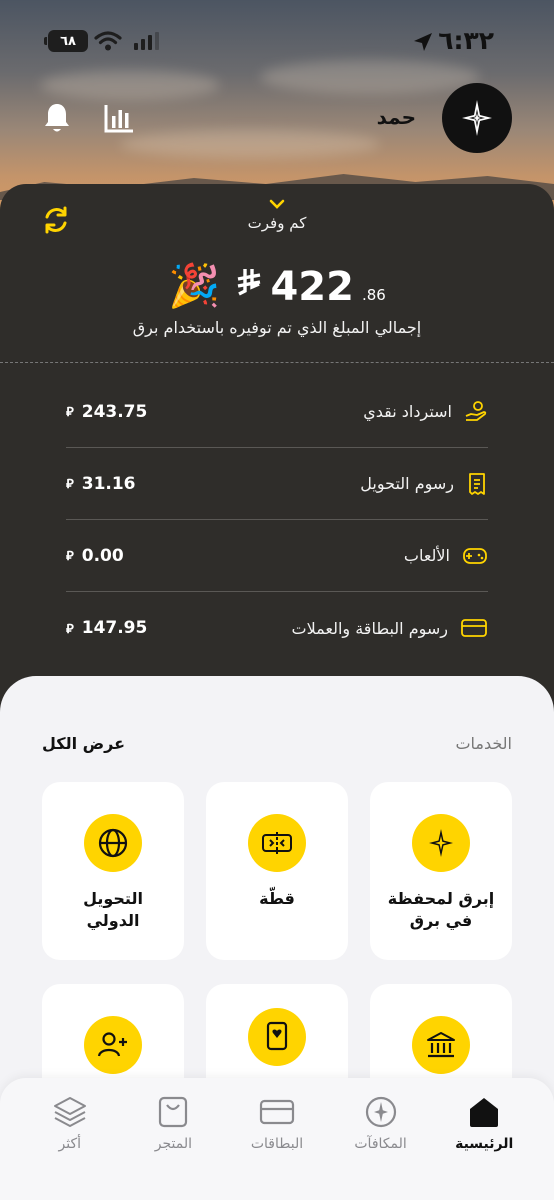  Describe the element at coordinates (277, 204) in the screenshot. I see `chevron-down-icon` at that location.